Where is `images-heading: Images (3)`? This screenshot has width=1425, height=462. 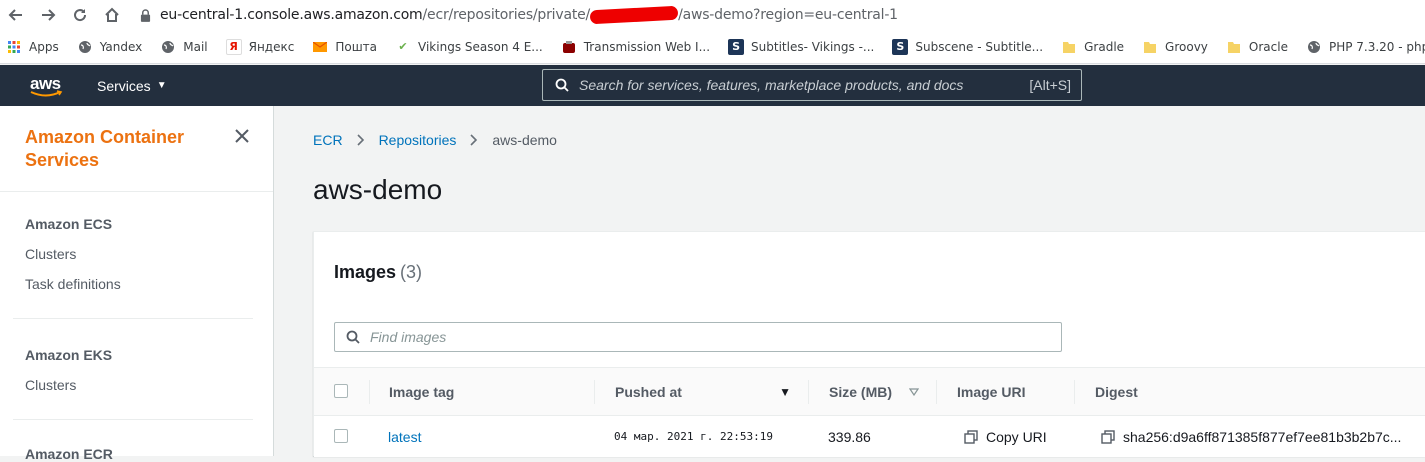 images-heading: Images (3) is located at coordinates (378, 272).